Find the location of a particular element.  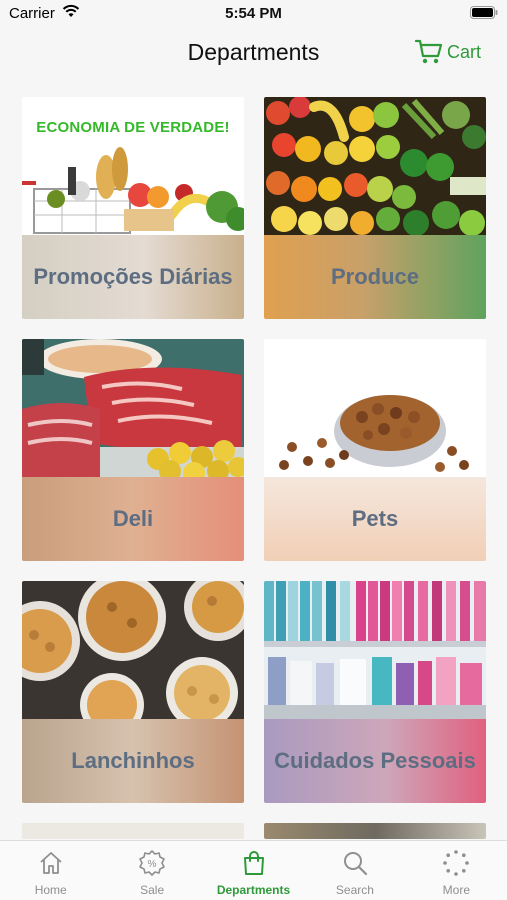

department-tile-promocoes: ECONOMIA DE VERDADE! Promoções Diárias is located at coordinates (133, 208).